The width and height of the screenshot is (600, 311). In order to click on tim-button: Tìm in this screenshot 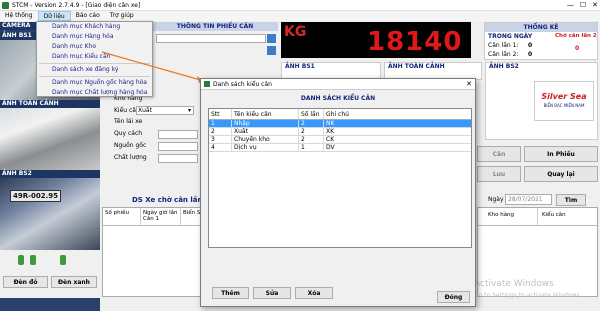, I will do `click(571, 200)`.